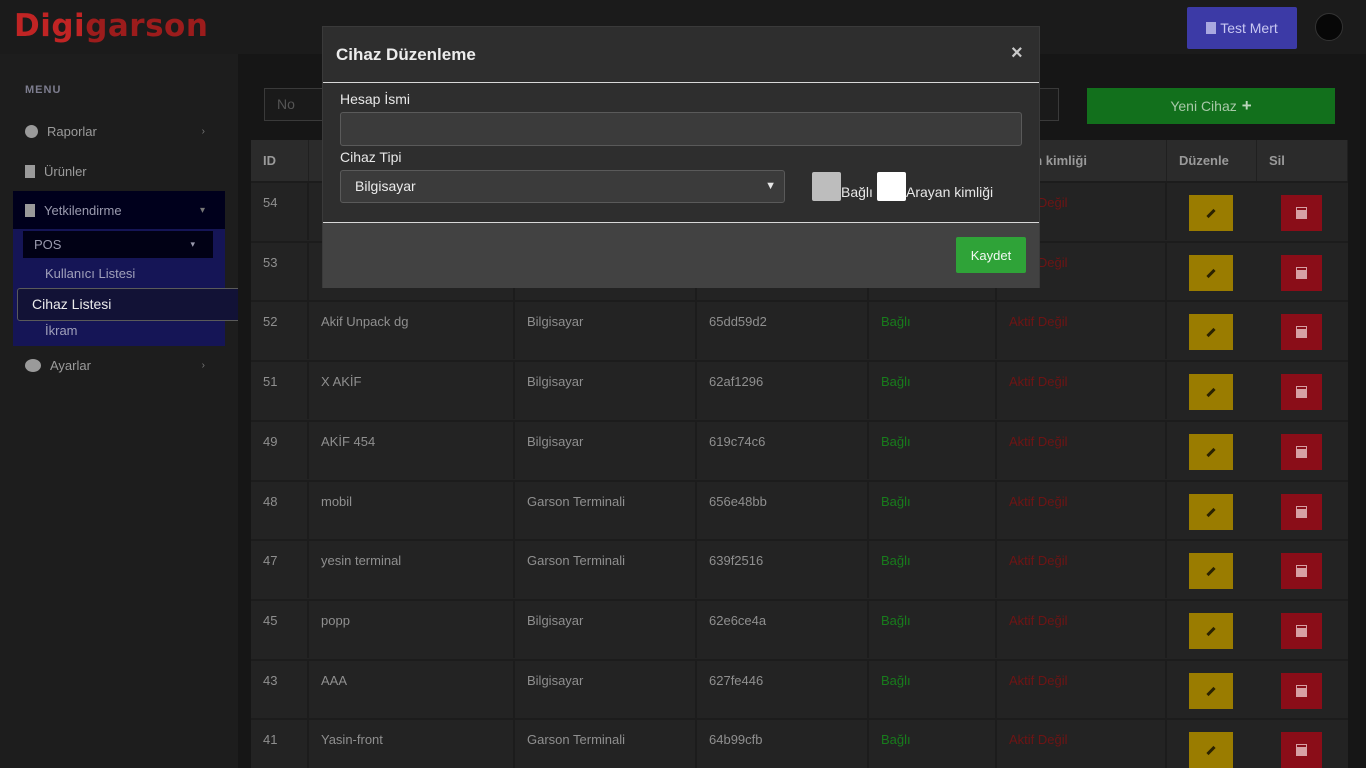 This screenshot has width=1366, height=768. What do you see at coordinates (991, 255) in the screenshot?
I see `save-button: Kaydet` at bounding box center [991, 255].